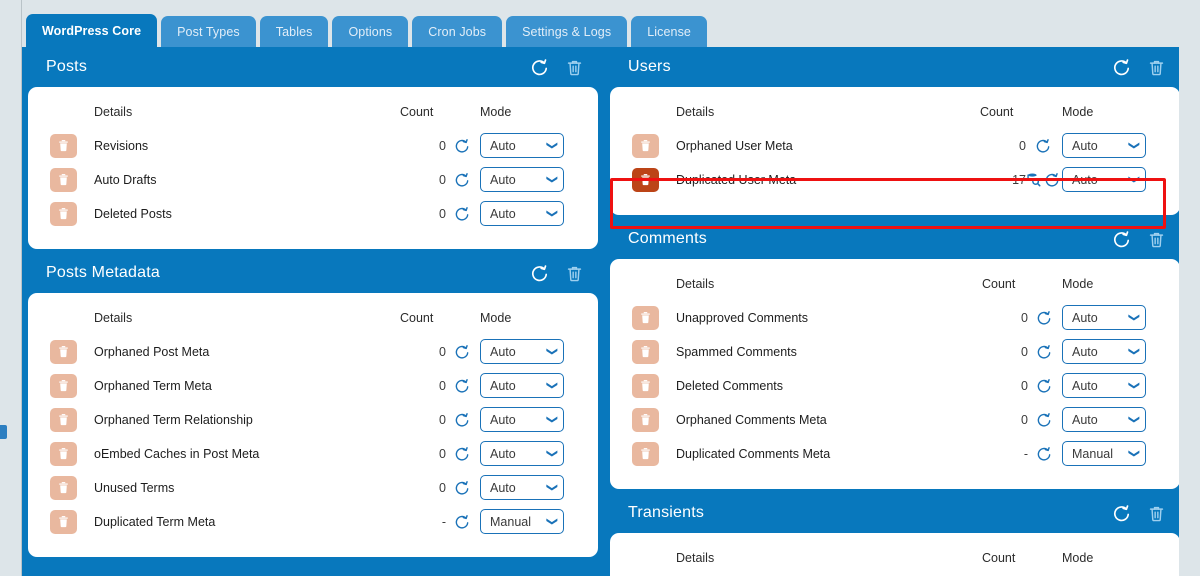 Image resolution: width=1200 pixels, height=576 pixels. What do you see at coordinates (208, 32) in the screenshot?
I see `tab-post-types: Post Types` at bounding box center [208, 32].